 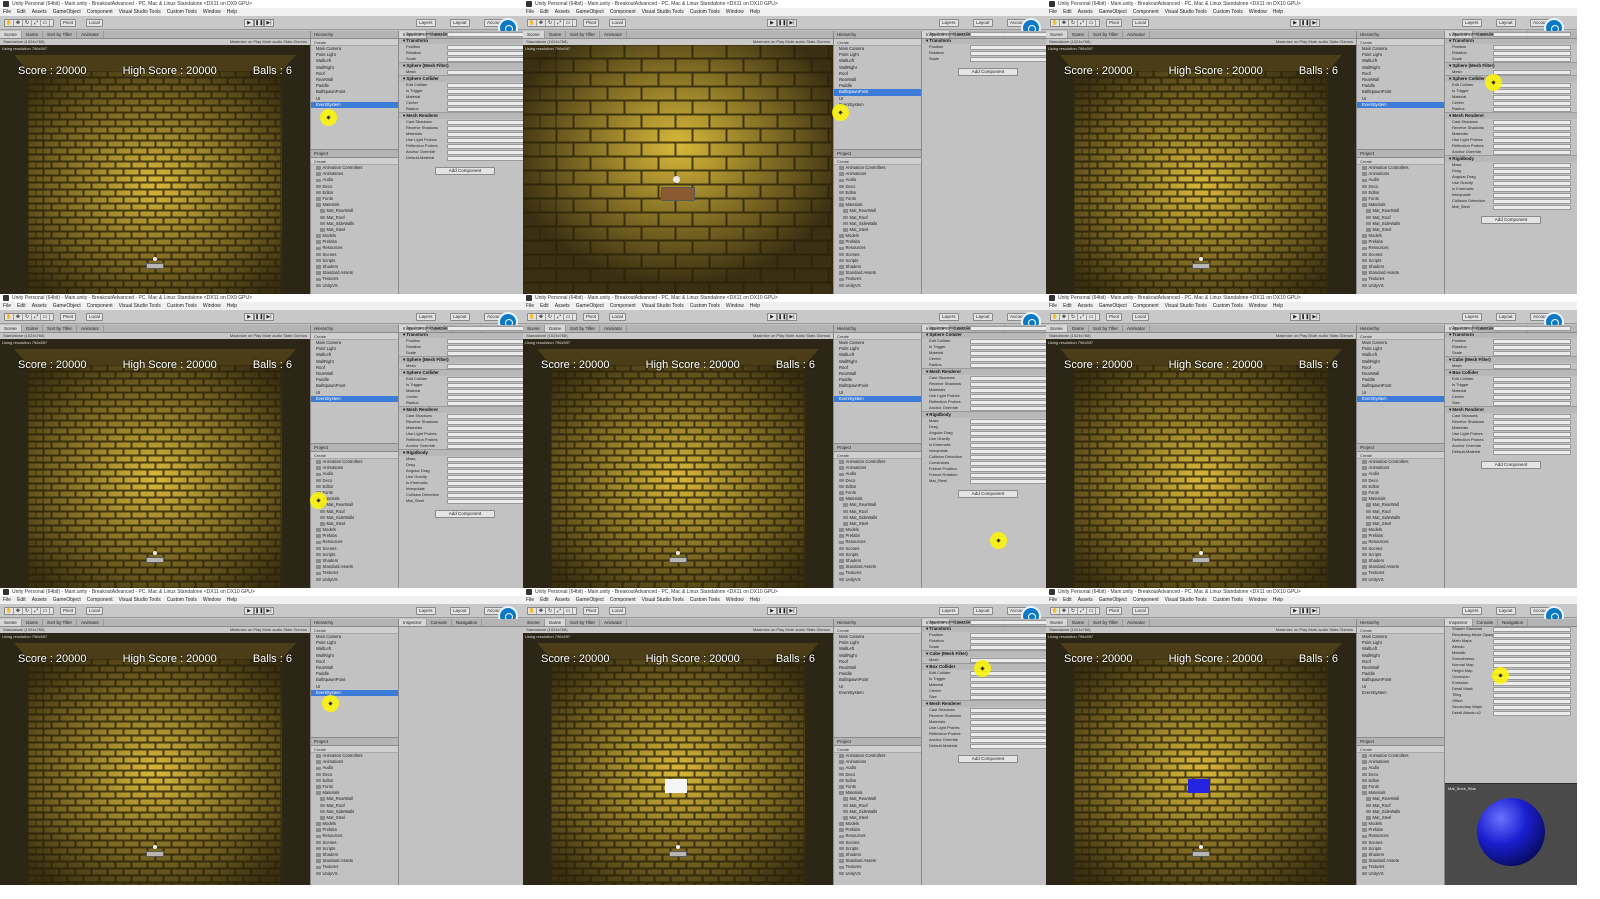 What do you see at coordinates (36, 317) in the screenshot?
I see `scale-tool-icon: ⤢` at bounding box center [36, 317].